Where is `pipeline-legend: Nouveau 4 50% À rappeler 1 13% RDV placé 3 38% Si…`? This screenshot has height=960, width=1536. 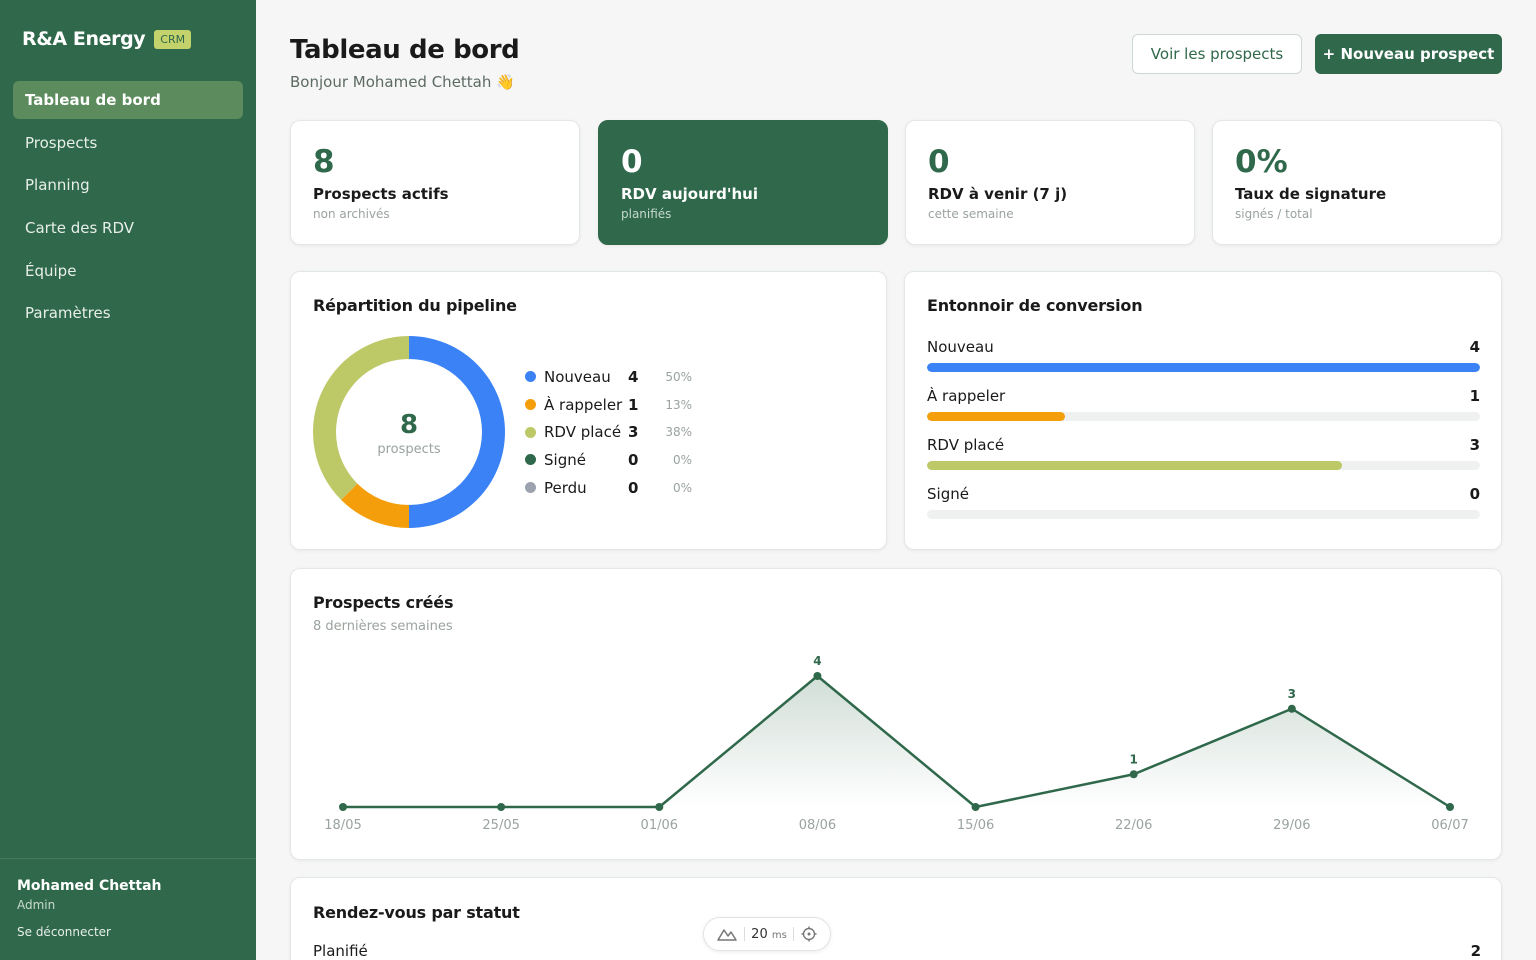 pipeline-legend: Nouveau 4 50% À rappeler 1 13% RDV placé 3 38% Si… is located at coordinates (608, 432).